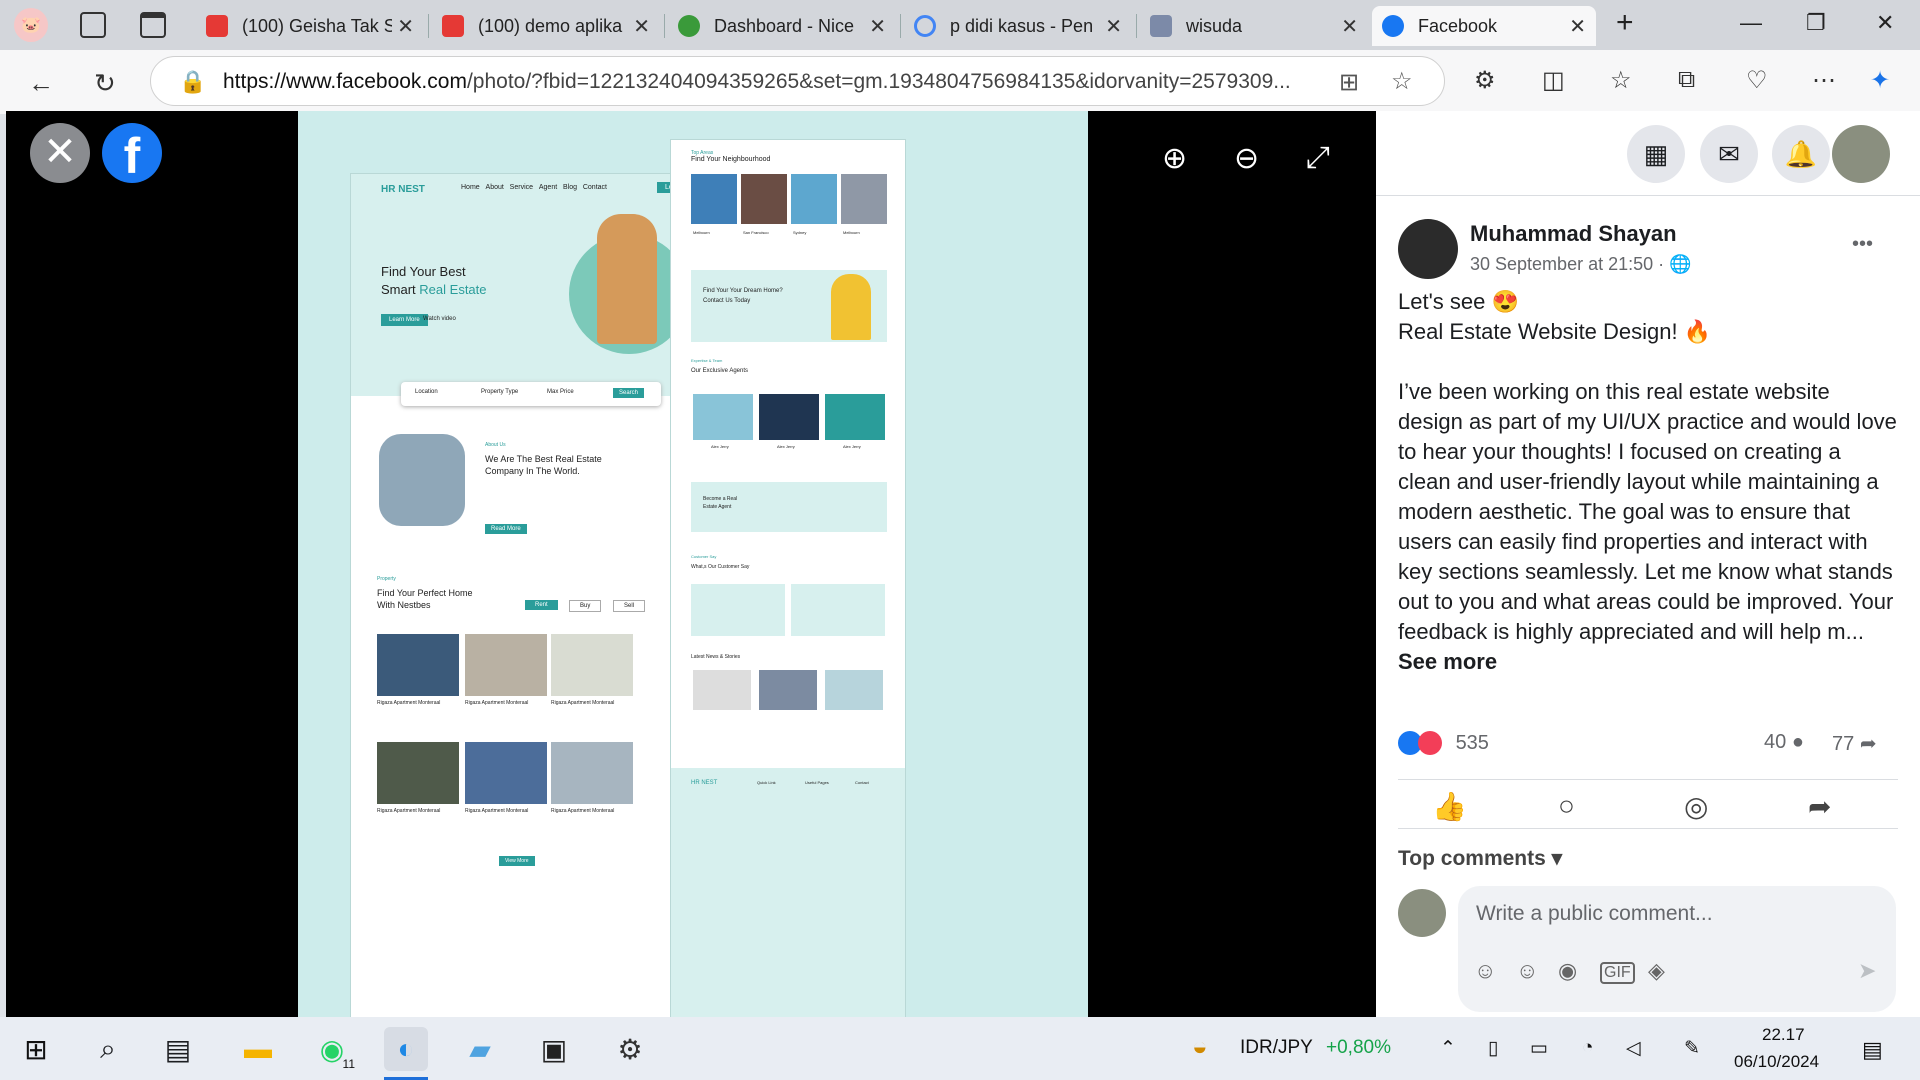 This screenshot has width=1920, height=1080. I want to click on fullscreen-icon: ⤢, so click(1318, 158).